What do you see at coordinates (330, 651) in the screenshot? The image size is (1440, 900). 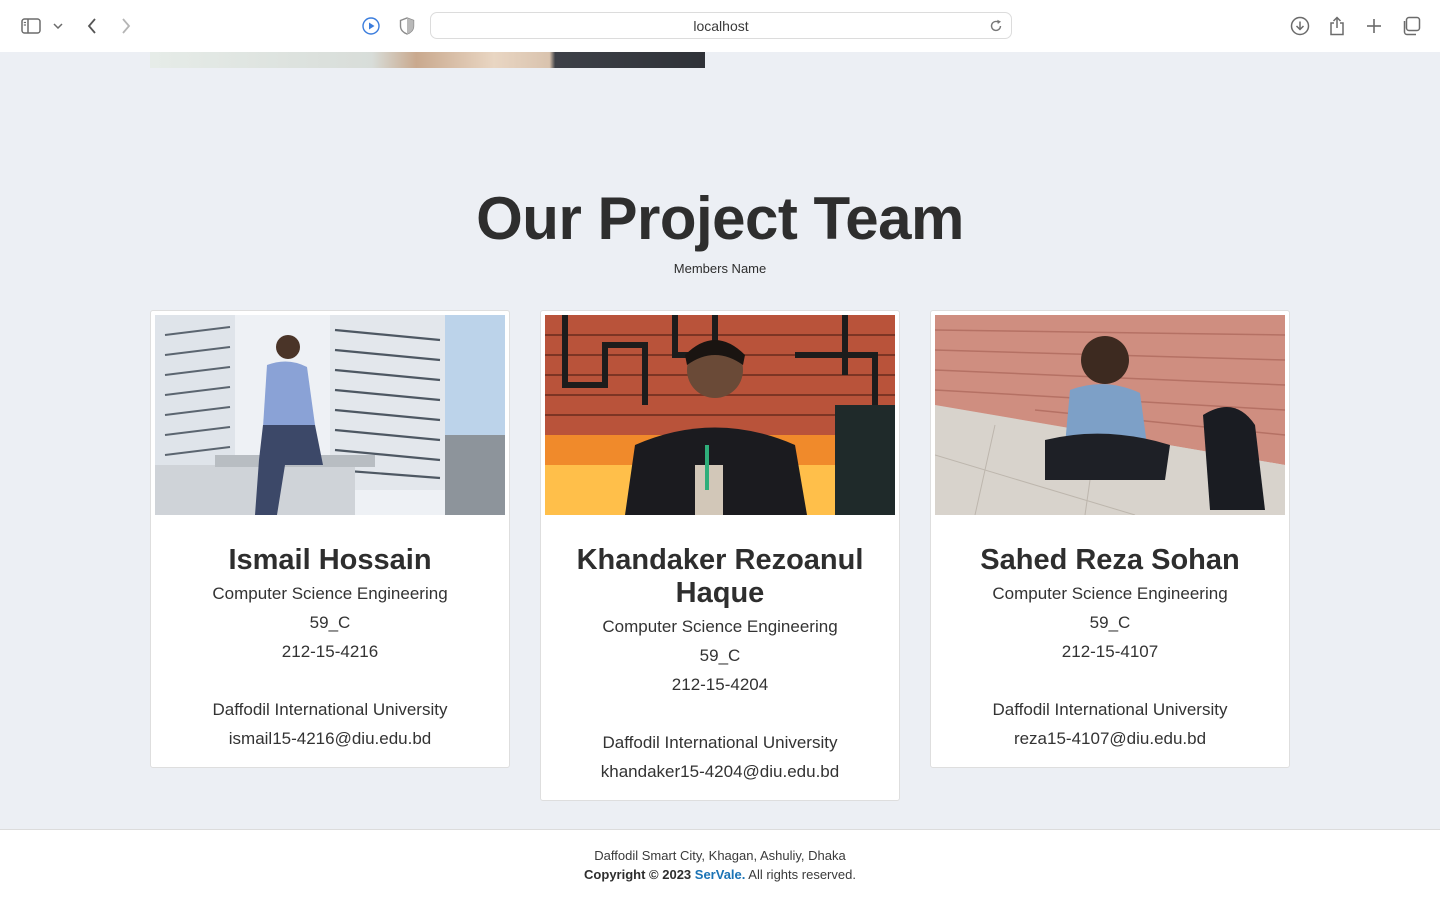 I see `member-id: 212-15-4216` at bounding box center [330, 651].